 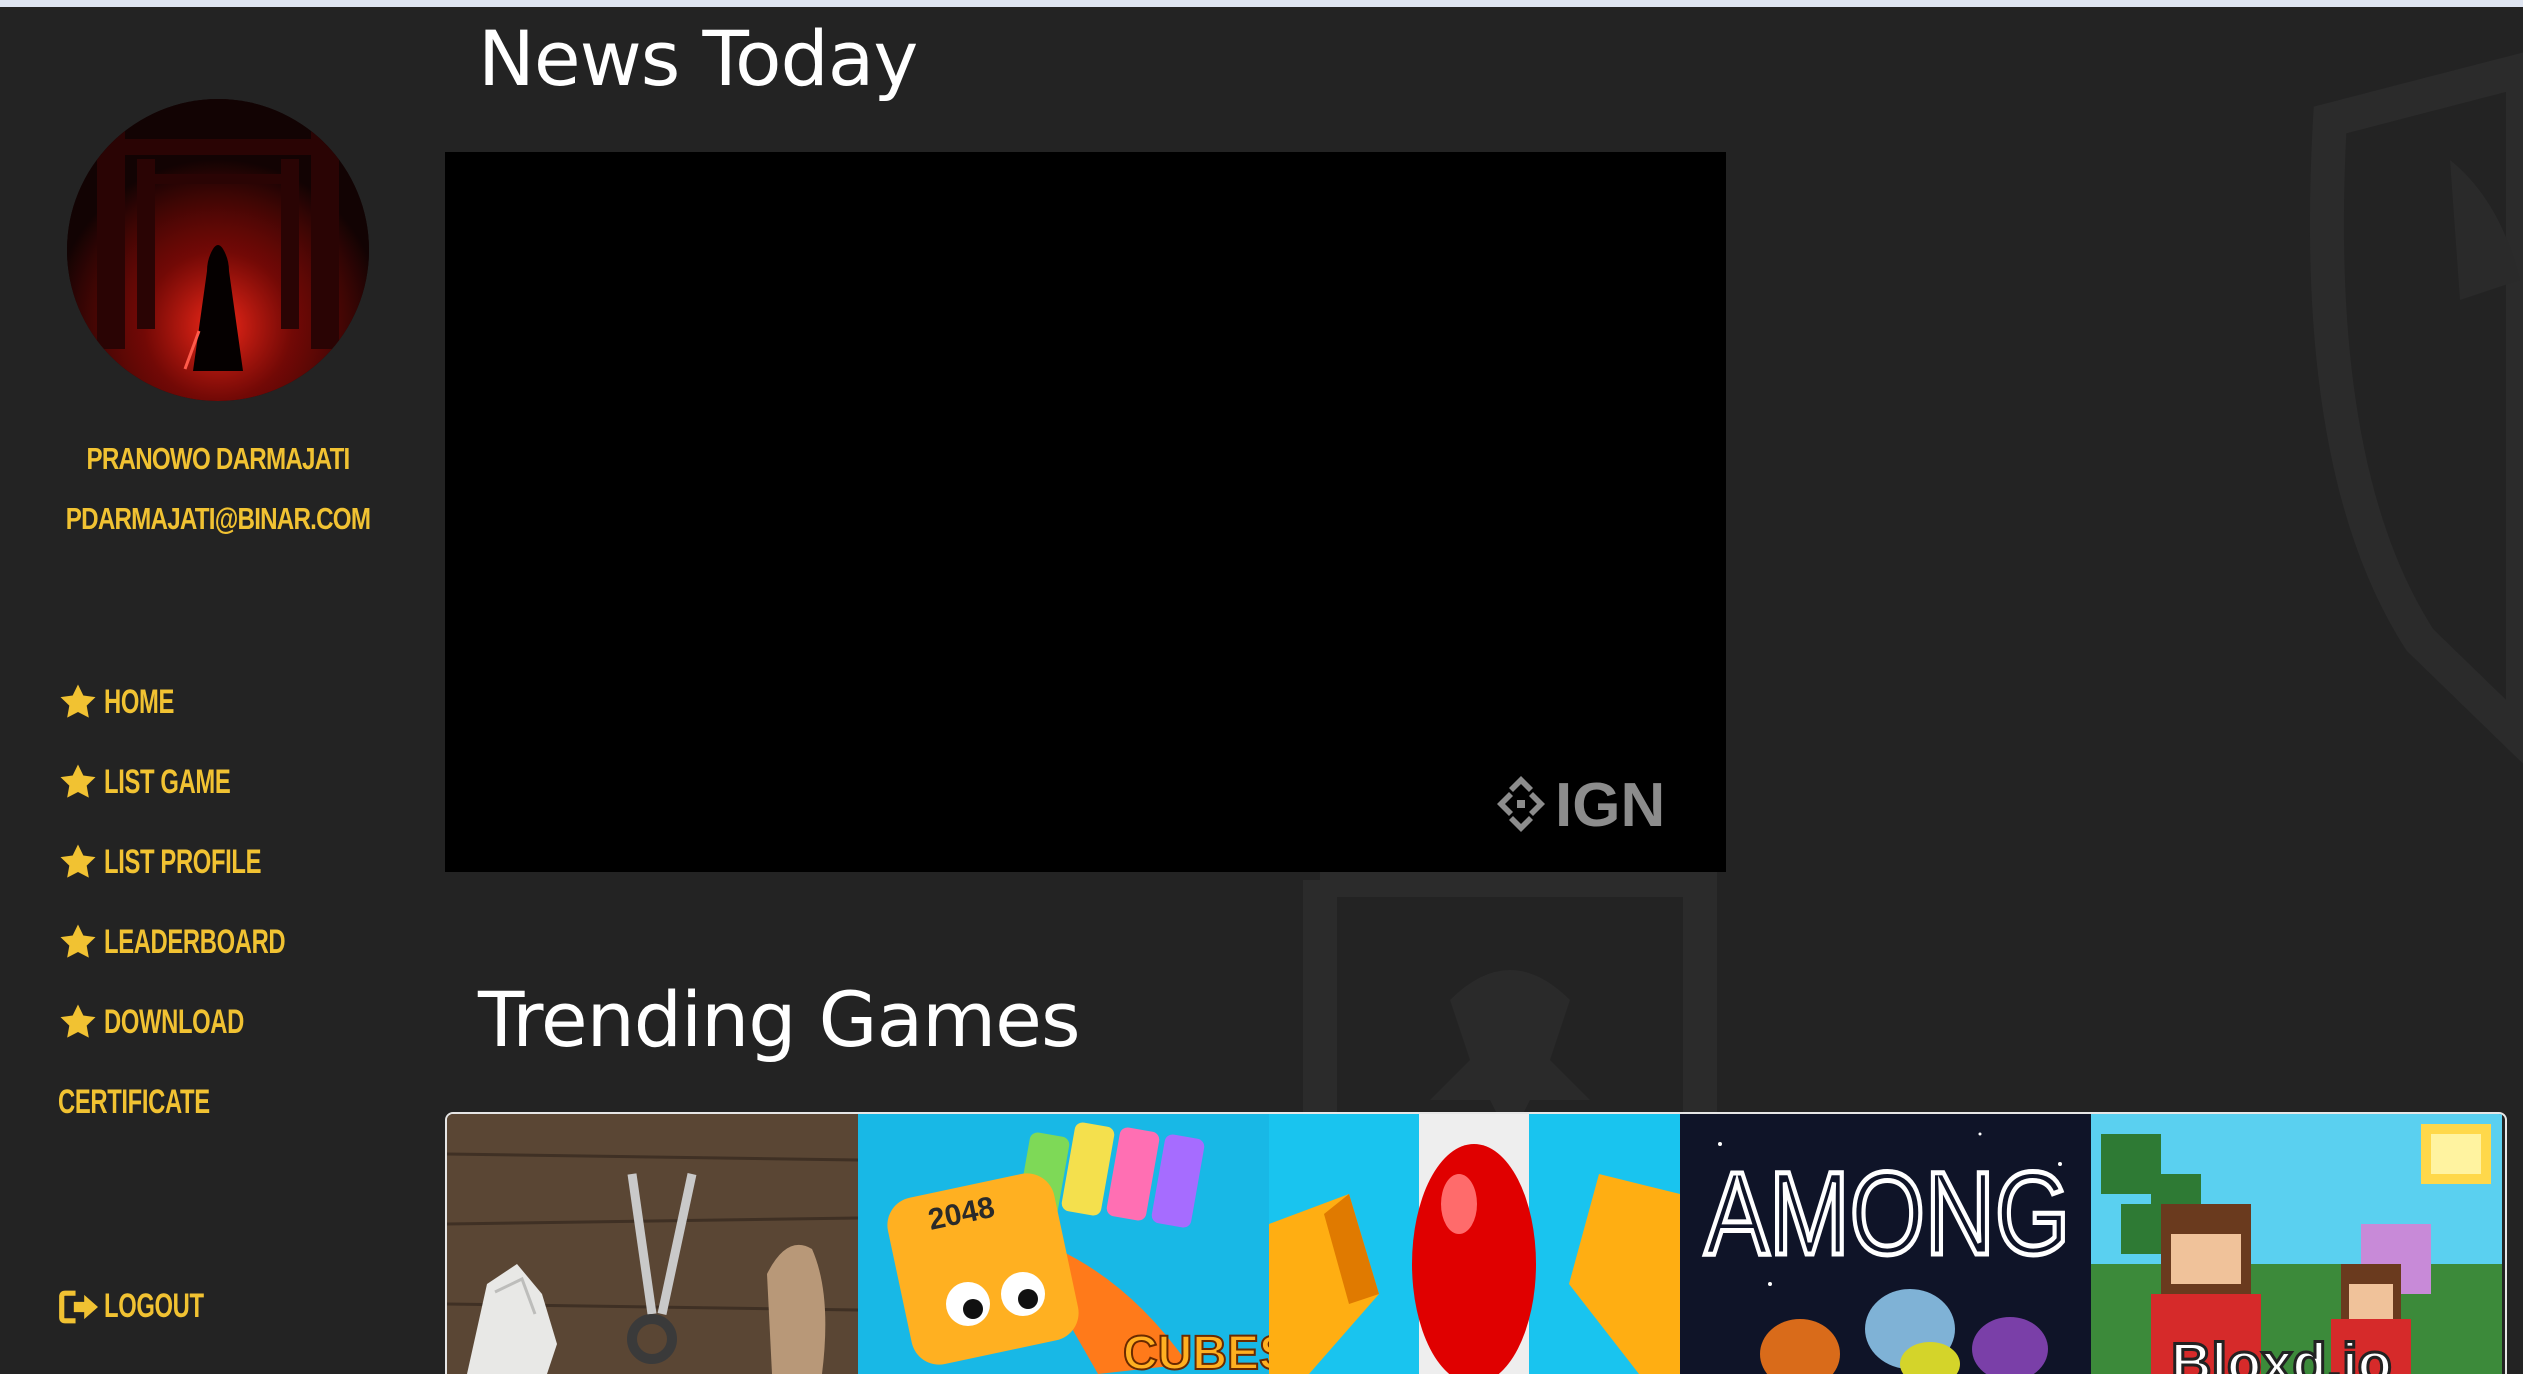 I want to click on logout-label: LOGOUT, so click(x=154, y=1306).